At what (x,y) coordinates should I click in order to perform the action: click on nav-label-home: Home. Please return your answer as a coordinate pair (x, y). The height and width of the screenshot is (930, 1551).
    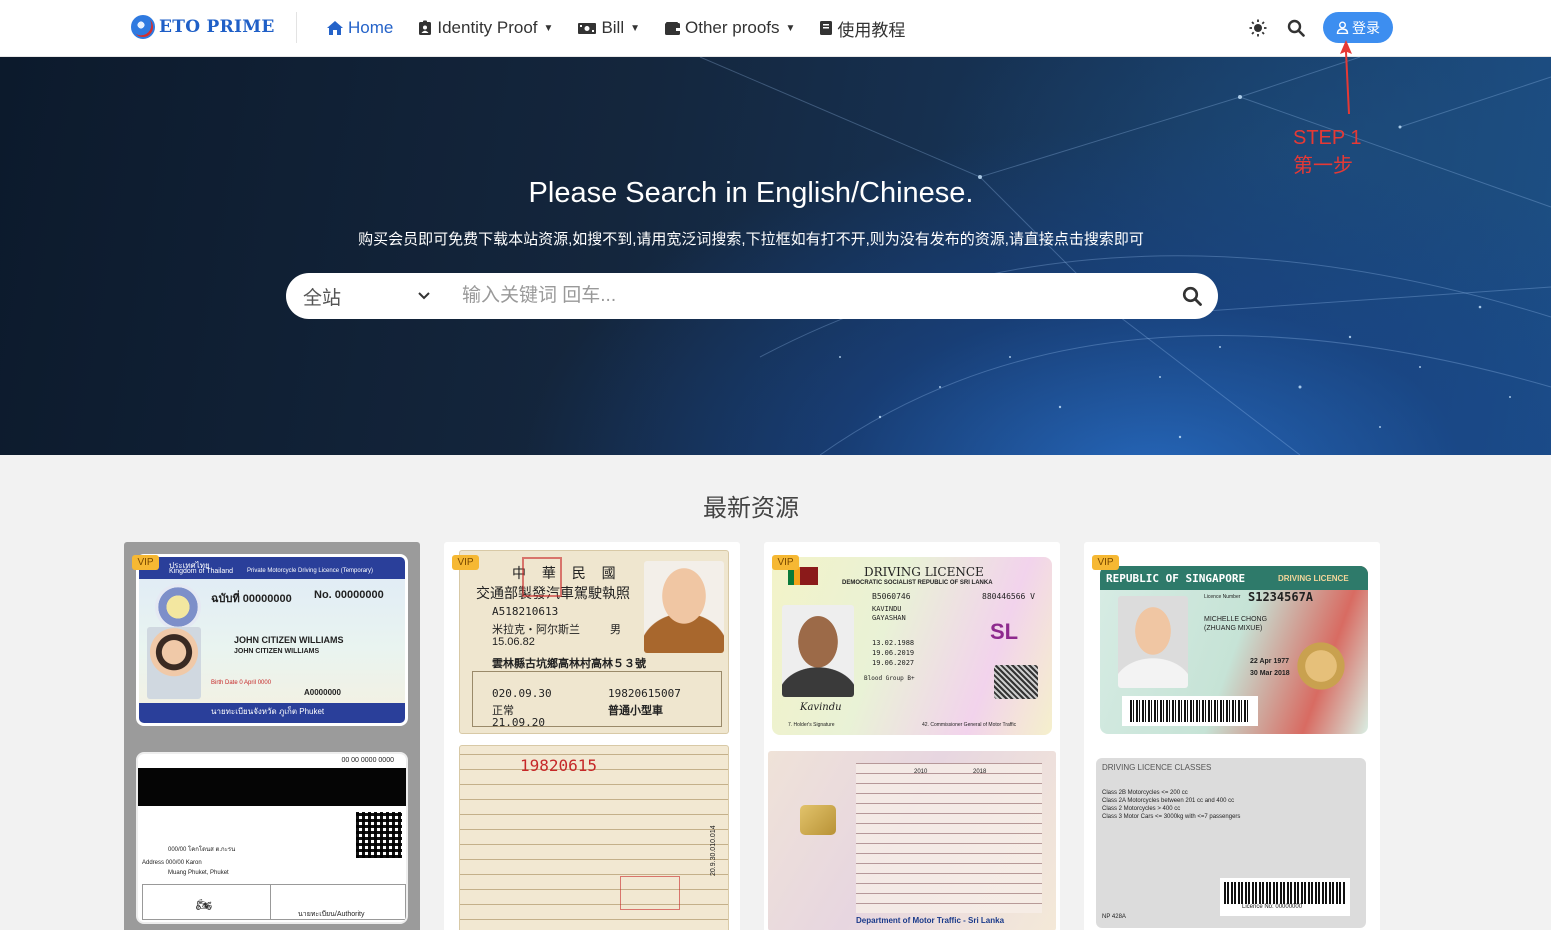
    Looking at the image, I should click on (371, 27).